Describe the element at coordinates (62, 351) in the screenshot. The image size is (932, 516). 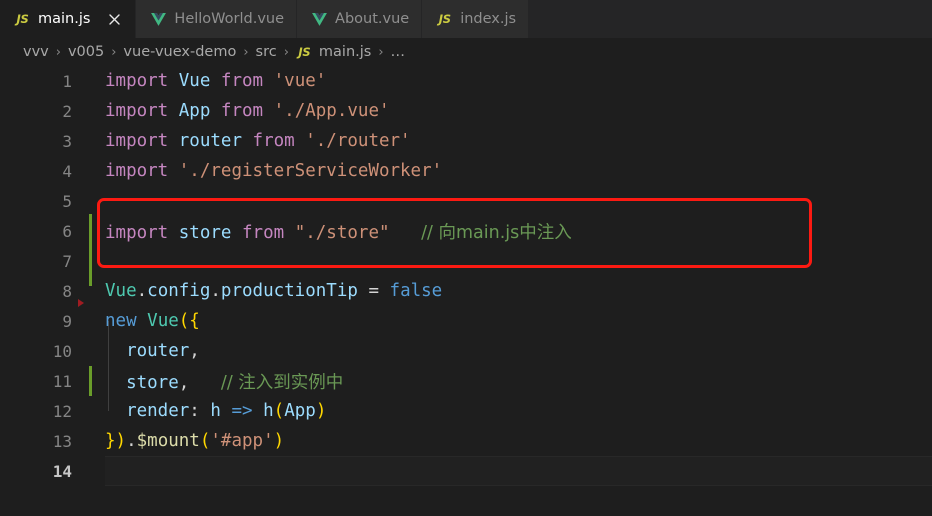
I see `line-number: 10` at that location.